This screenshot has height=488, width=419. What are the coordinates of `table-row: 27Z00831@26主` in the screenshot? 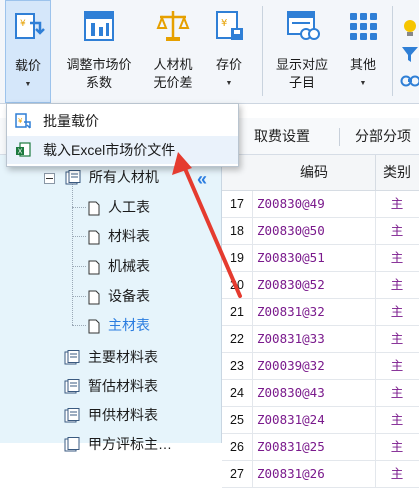 It's located at (320, 474).